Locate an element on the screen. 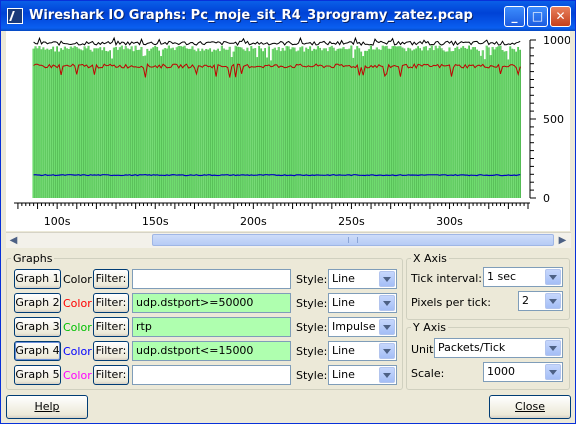 The image size is (576, 424). tick-interval-select: 1 sec is located at coordinates (523, 277).